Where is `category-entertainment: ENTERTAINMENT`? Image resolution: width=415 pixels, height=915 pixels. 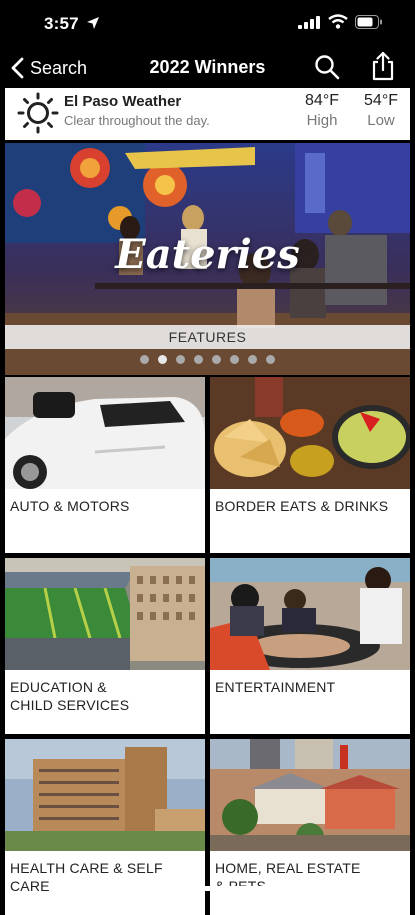
category-entertainment: ENTERTAINMENT is located at coordinates (310, 646).